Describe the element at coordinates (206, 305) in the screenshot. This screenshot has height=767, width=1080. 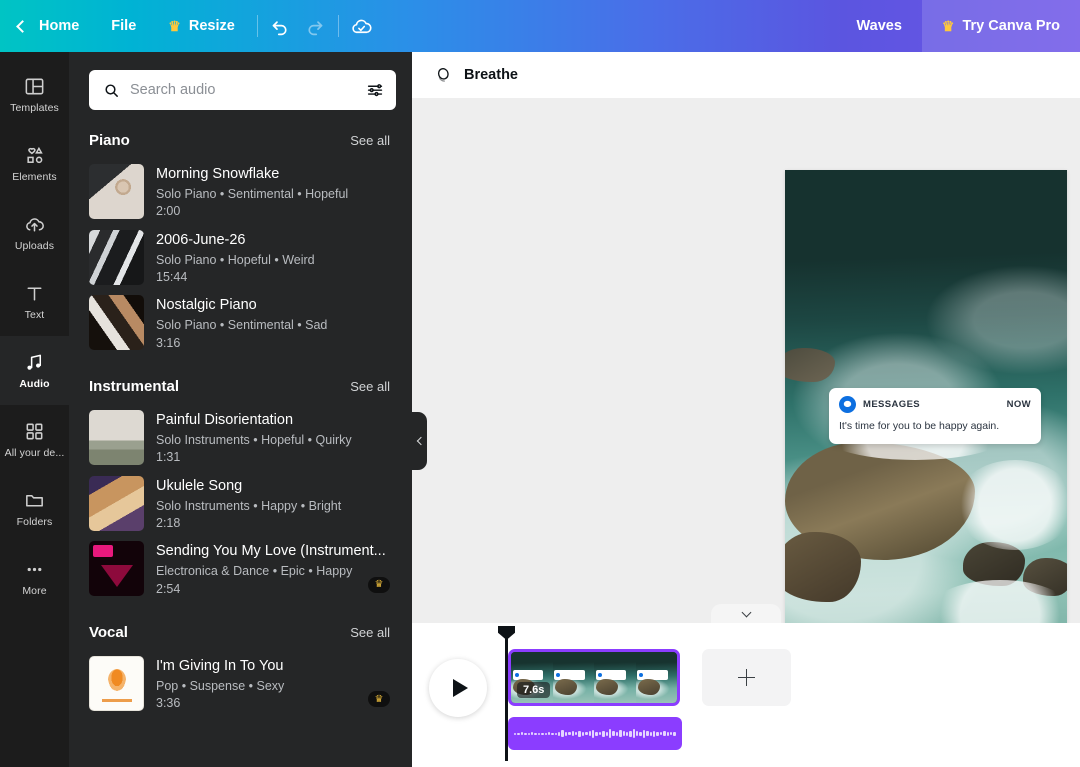
I see `track-name: Nostalgic Piano` at that location.